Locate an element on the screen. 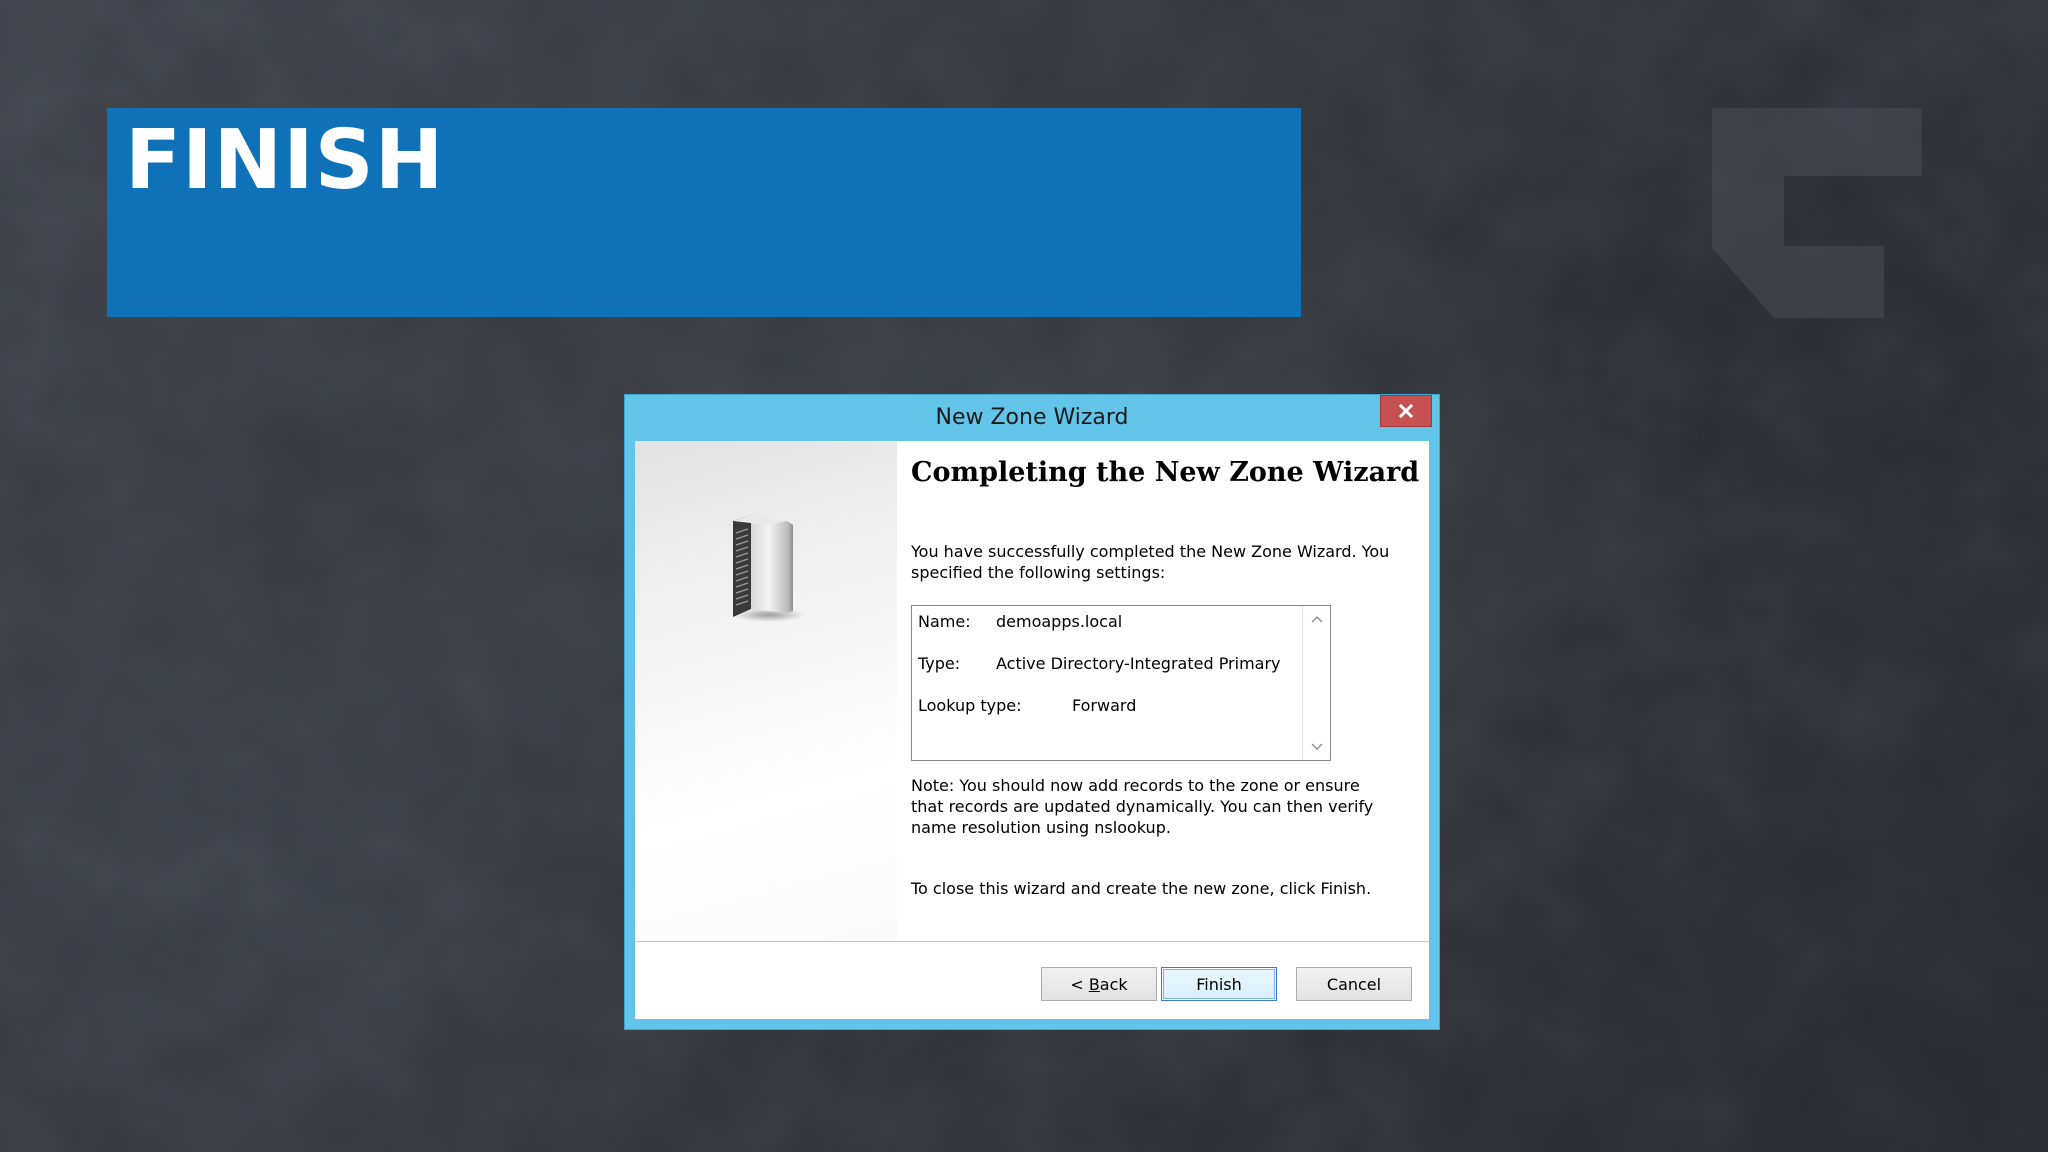 The image size is (2048, 1152). setting-value: Active Directory-Integrated Primary is located at coordinates (1138, 663).